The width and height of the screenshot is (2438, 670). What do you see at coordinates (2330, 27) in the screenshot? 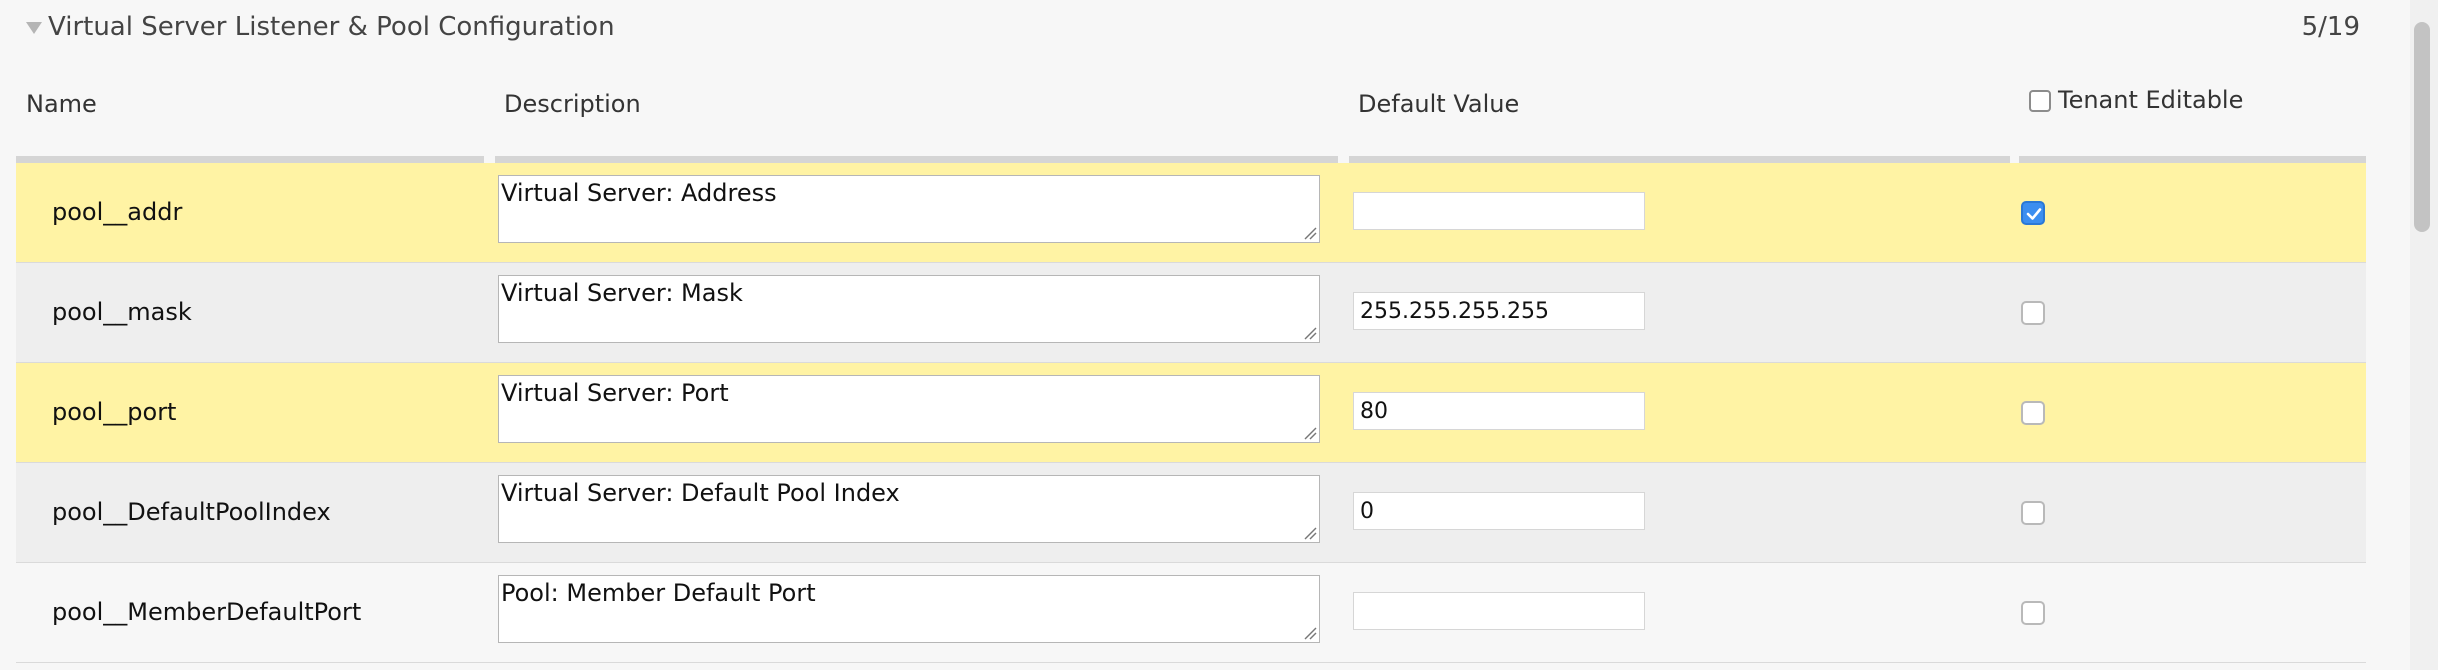
I see `section-counter: 5/19` at bounding box center [2330, 27].